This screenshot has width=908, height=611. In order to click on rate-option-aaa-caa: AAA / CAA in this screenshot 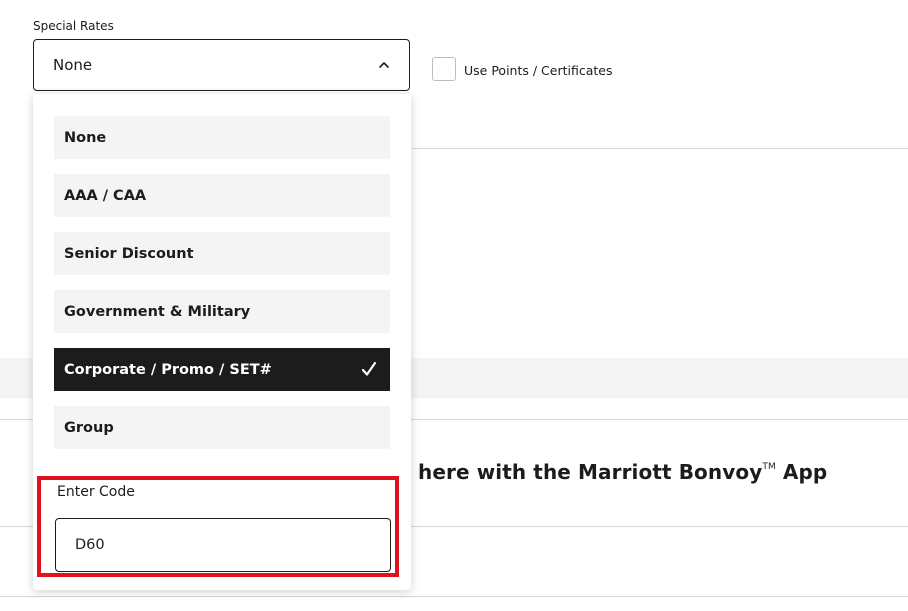, I will do `click(222, 195)`.